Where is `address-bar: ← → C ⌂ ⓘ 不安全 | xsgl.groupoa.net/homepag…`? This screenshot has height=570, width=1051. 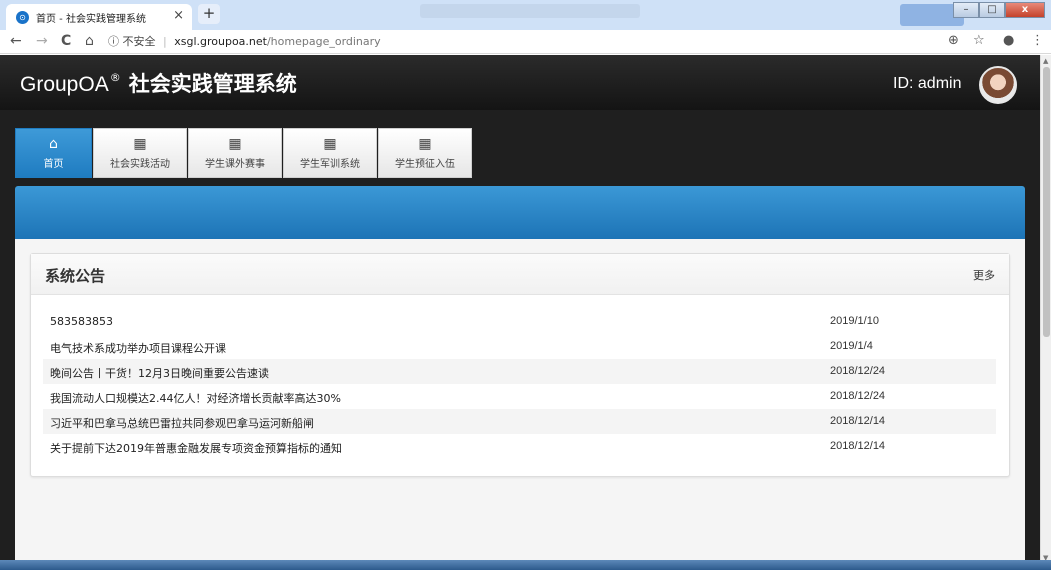
address-bar: ← → C ⌂ ⓘ 不安全 | xsgl.groupoa.net/homepag… is located at coordinates (525, 42).